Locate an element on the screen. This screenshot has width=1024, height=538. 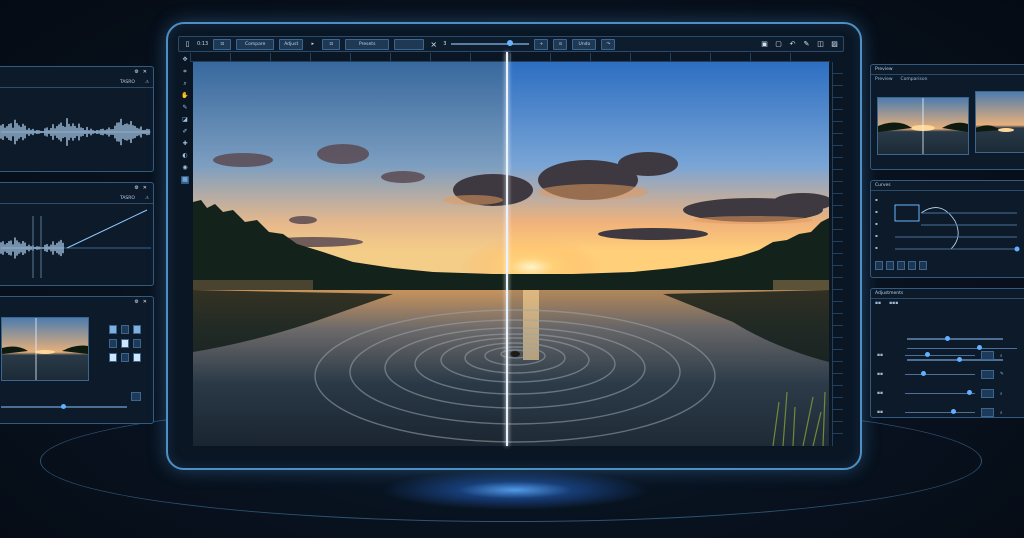
image-icon: ▨ is located at coordinates (834, 44).